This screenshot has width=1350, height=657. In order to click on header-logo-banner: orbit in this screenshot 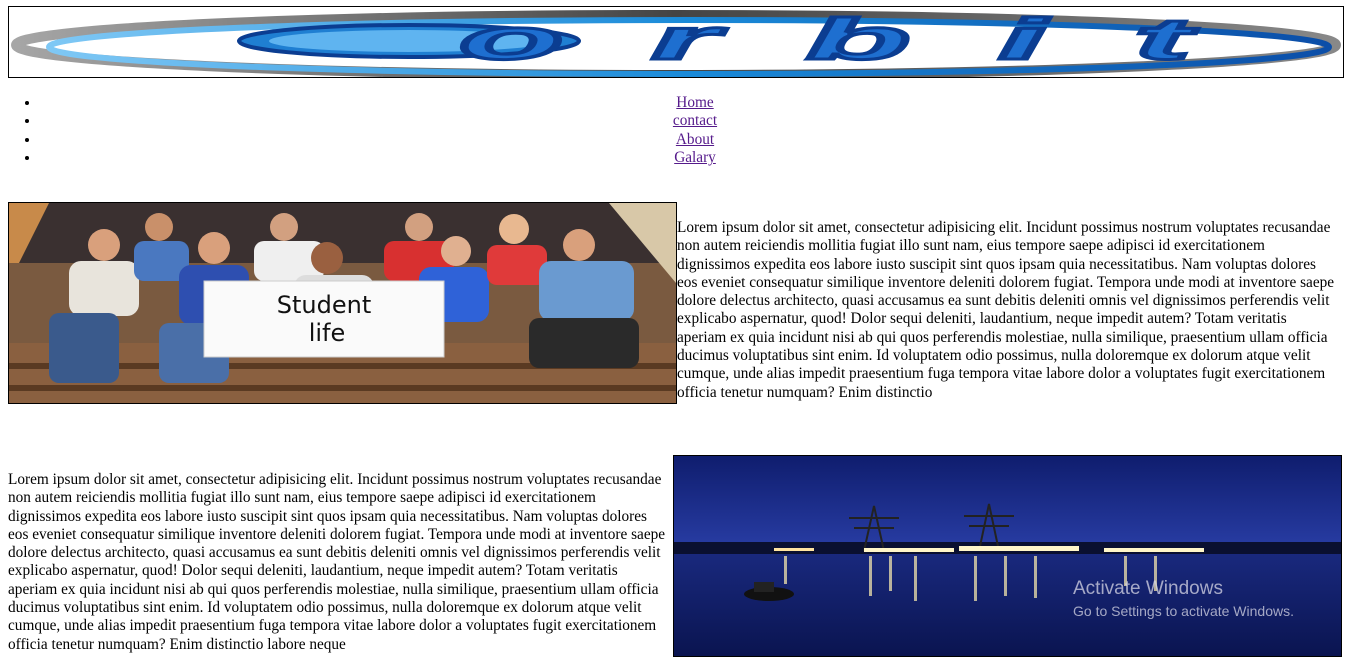, I will do `click(676, 42)`.